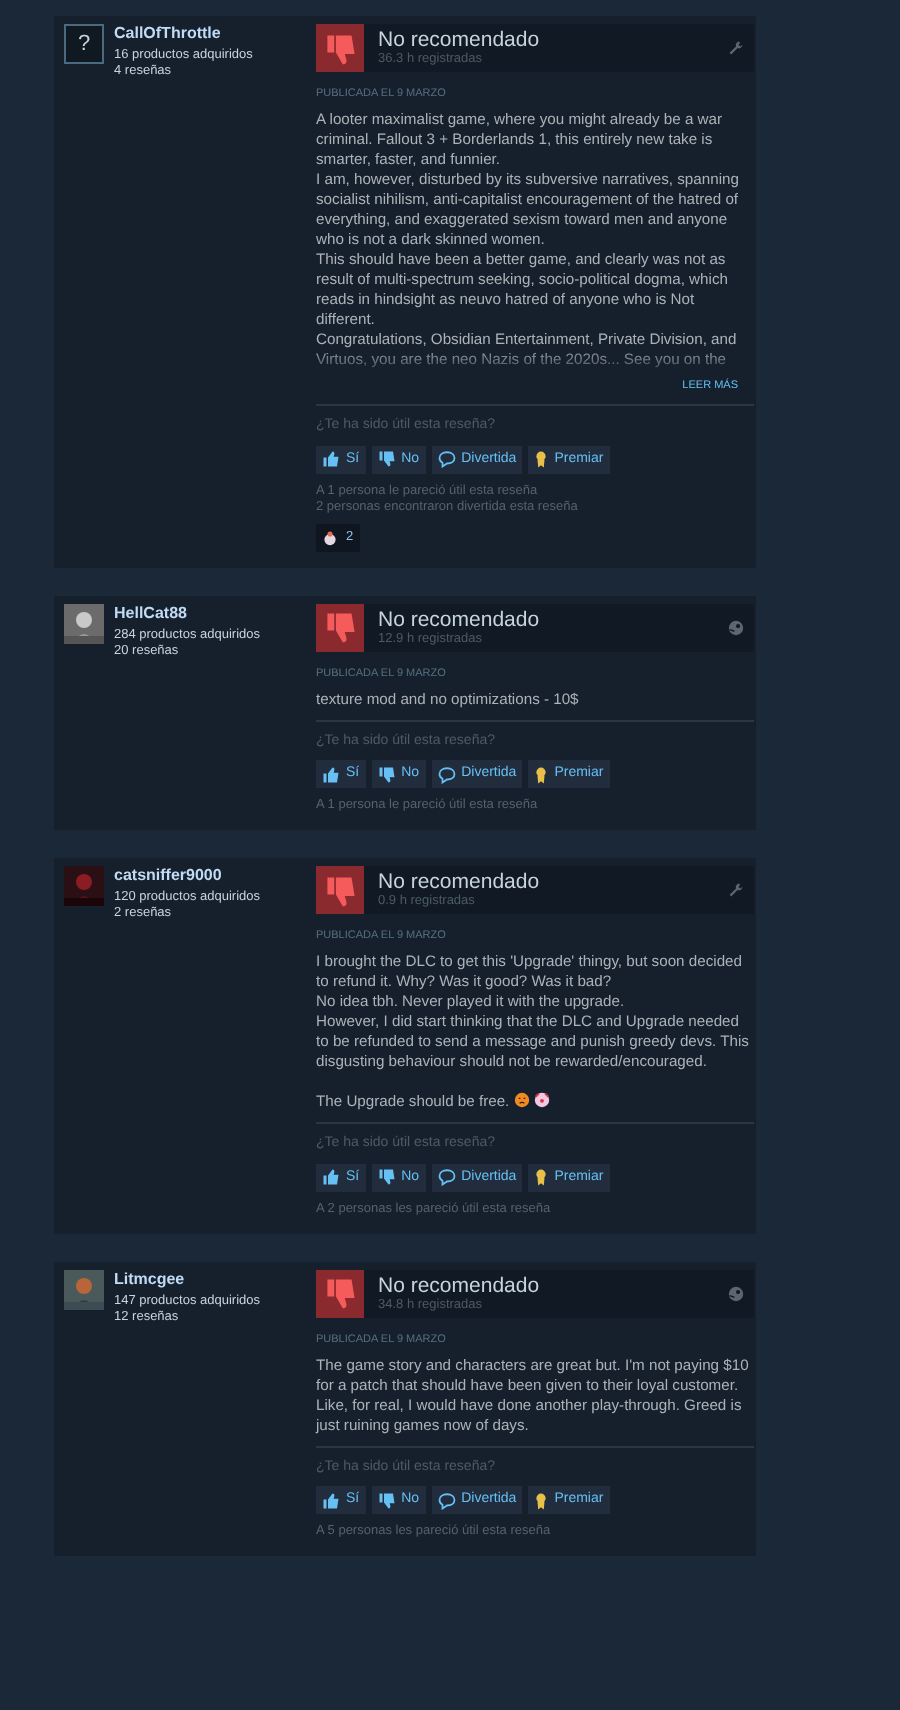  I want to click on clown-face-icon, so click(541, 1101).